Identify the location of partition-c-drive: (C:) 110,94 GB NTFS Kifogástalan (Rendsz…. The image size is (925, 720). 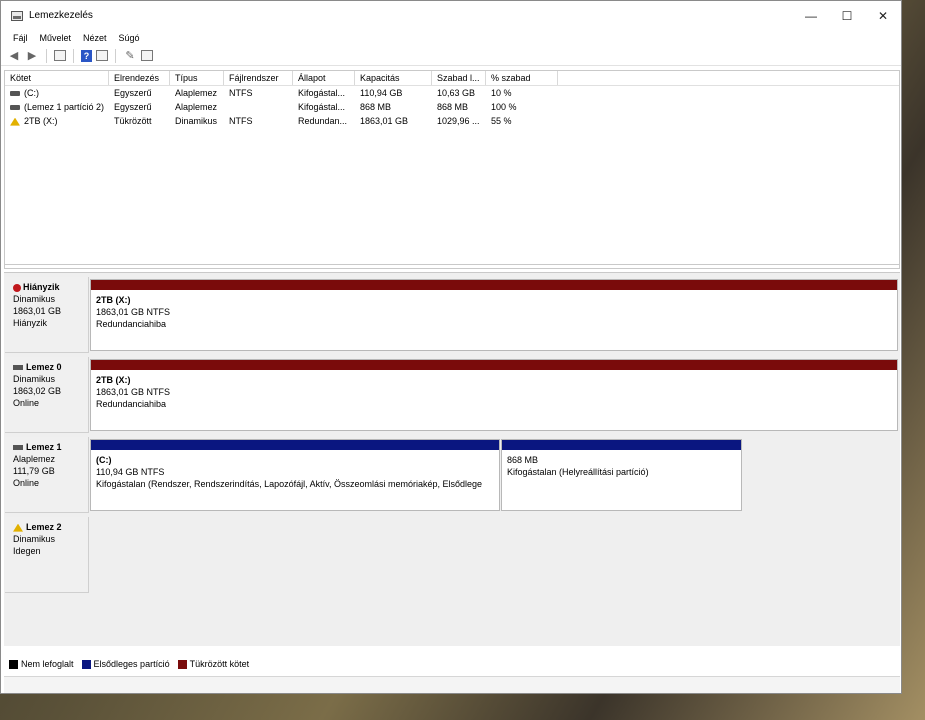
(295, 475).